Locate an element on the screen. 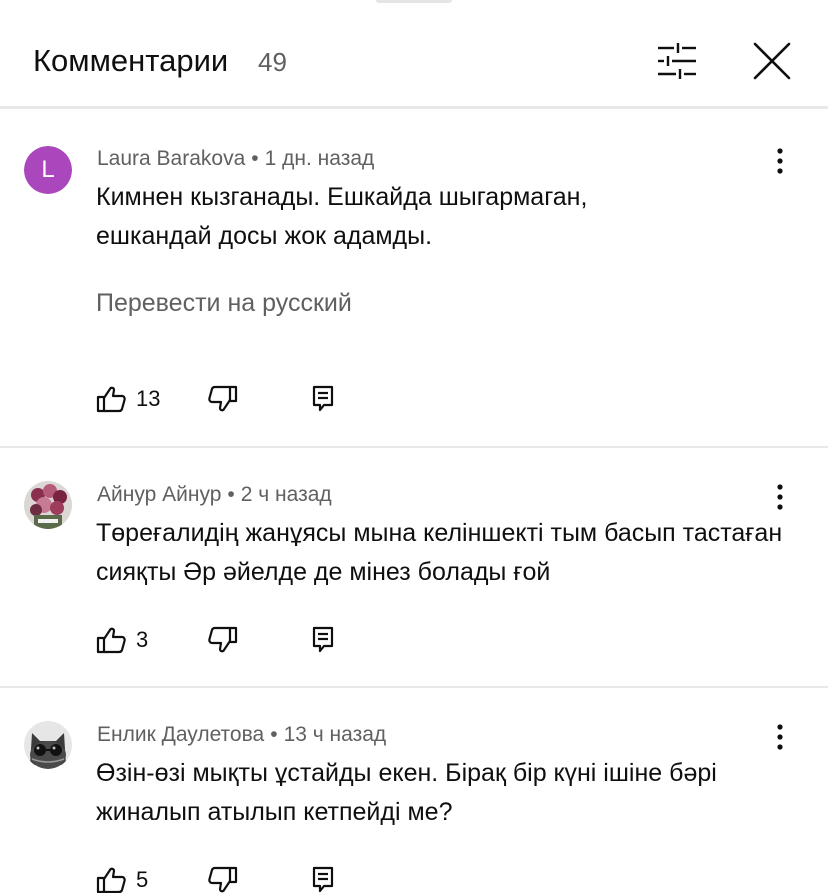 This screenshot has width=828, height=893. flower-bouquet-avatar is located at coordinates (48, 505).